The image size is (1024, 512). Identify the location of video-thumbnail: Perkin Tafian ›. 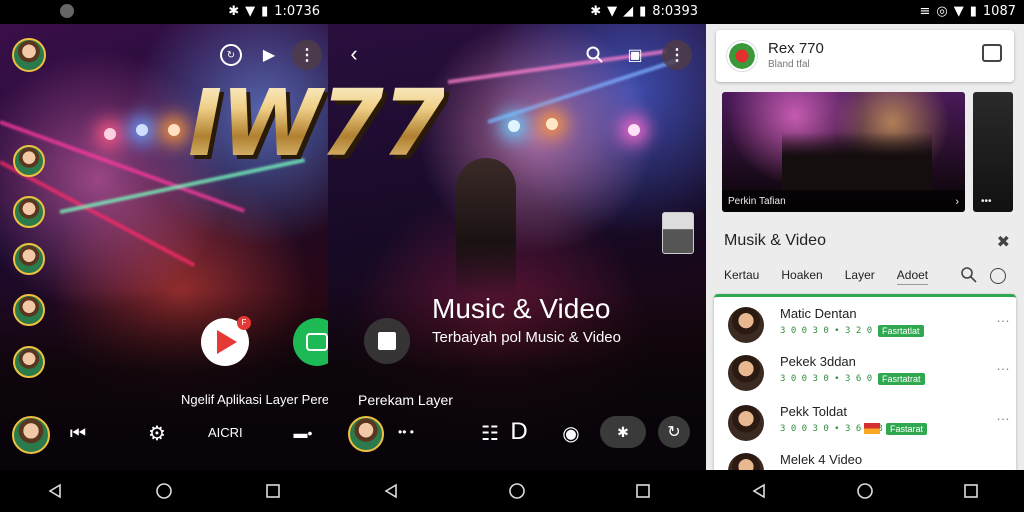
(843, 152).